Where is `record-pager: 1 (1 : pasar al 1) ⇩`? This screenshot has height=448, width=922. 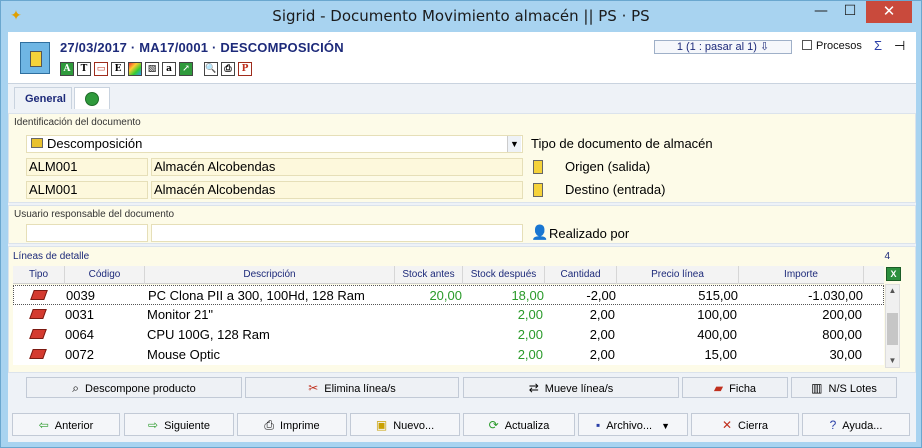 record-pager: 1 (1 : pasar al 1) ⇩ is located at coordinates (723, 47).